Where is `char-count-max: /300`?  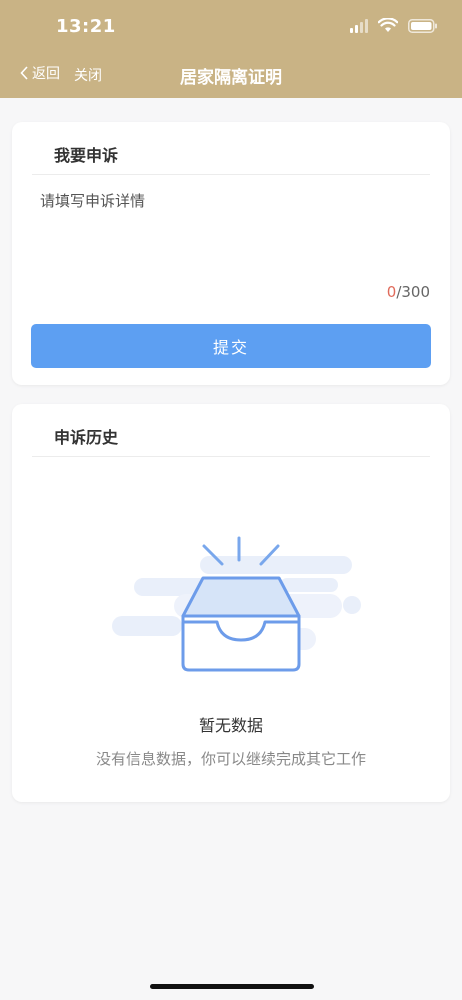
char-count-max: /300 is located at coordinates (413, 292).